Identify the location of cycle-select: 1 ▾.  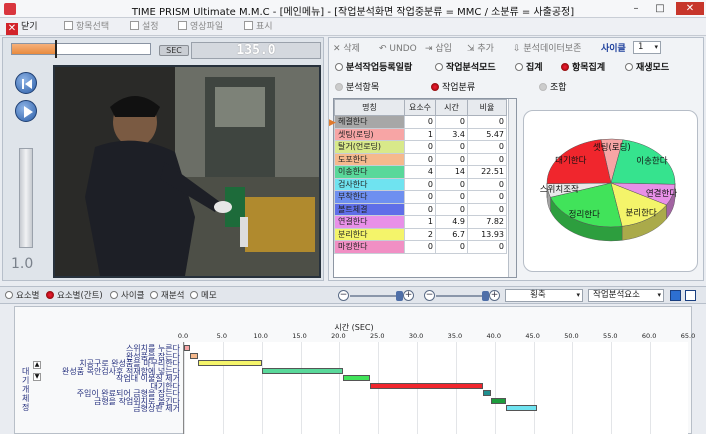
(647, 47).